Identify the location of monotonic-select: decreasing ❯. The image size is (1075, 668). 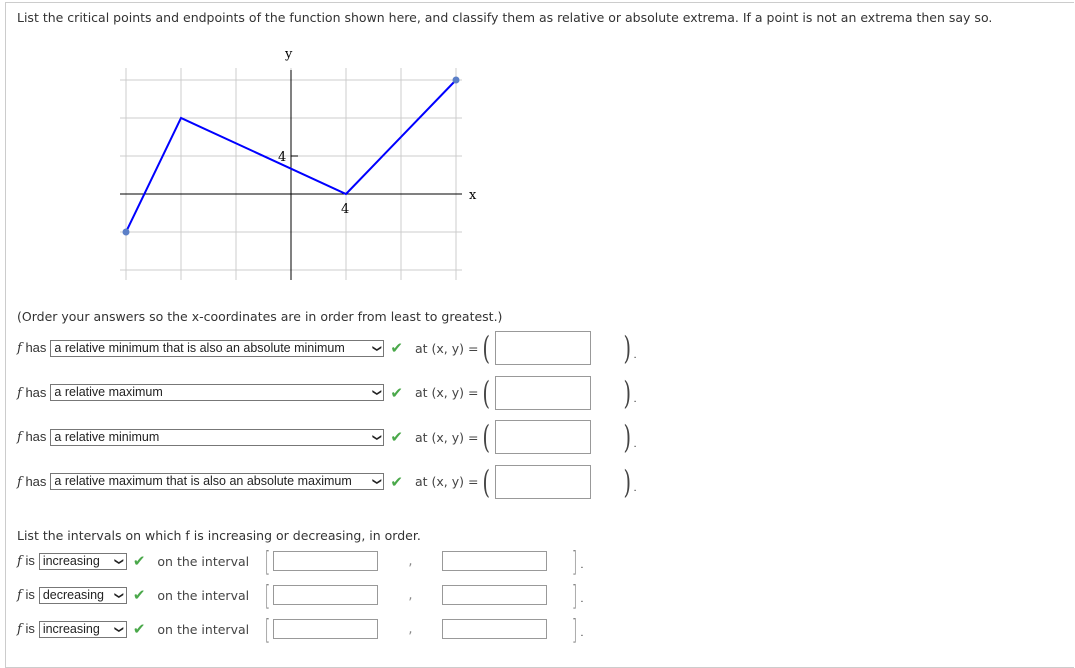
(82, 595).